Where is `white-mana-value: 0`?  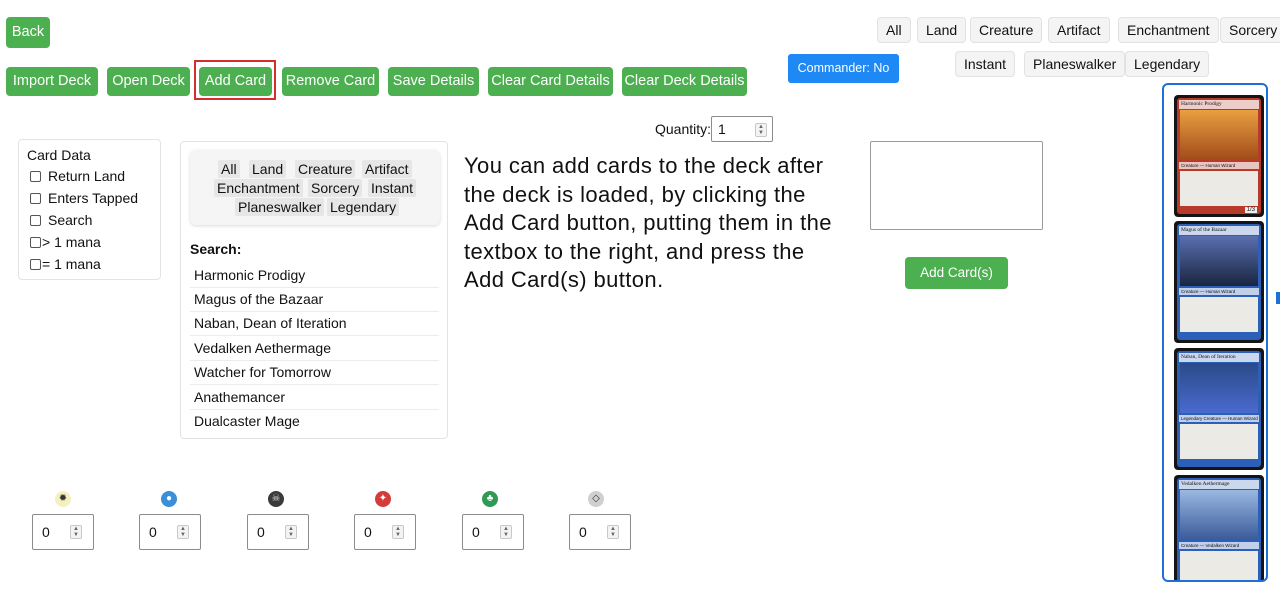 white-mana-value: 0 is located at coordinates (46, 532).